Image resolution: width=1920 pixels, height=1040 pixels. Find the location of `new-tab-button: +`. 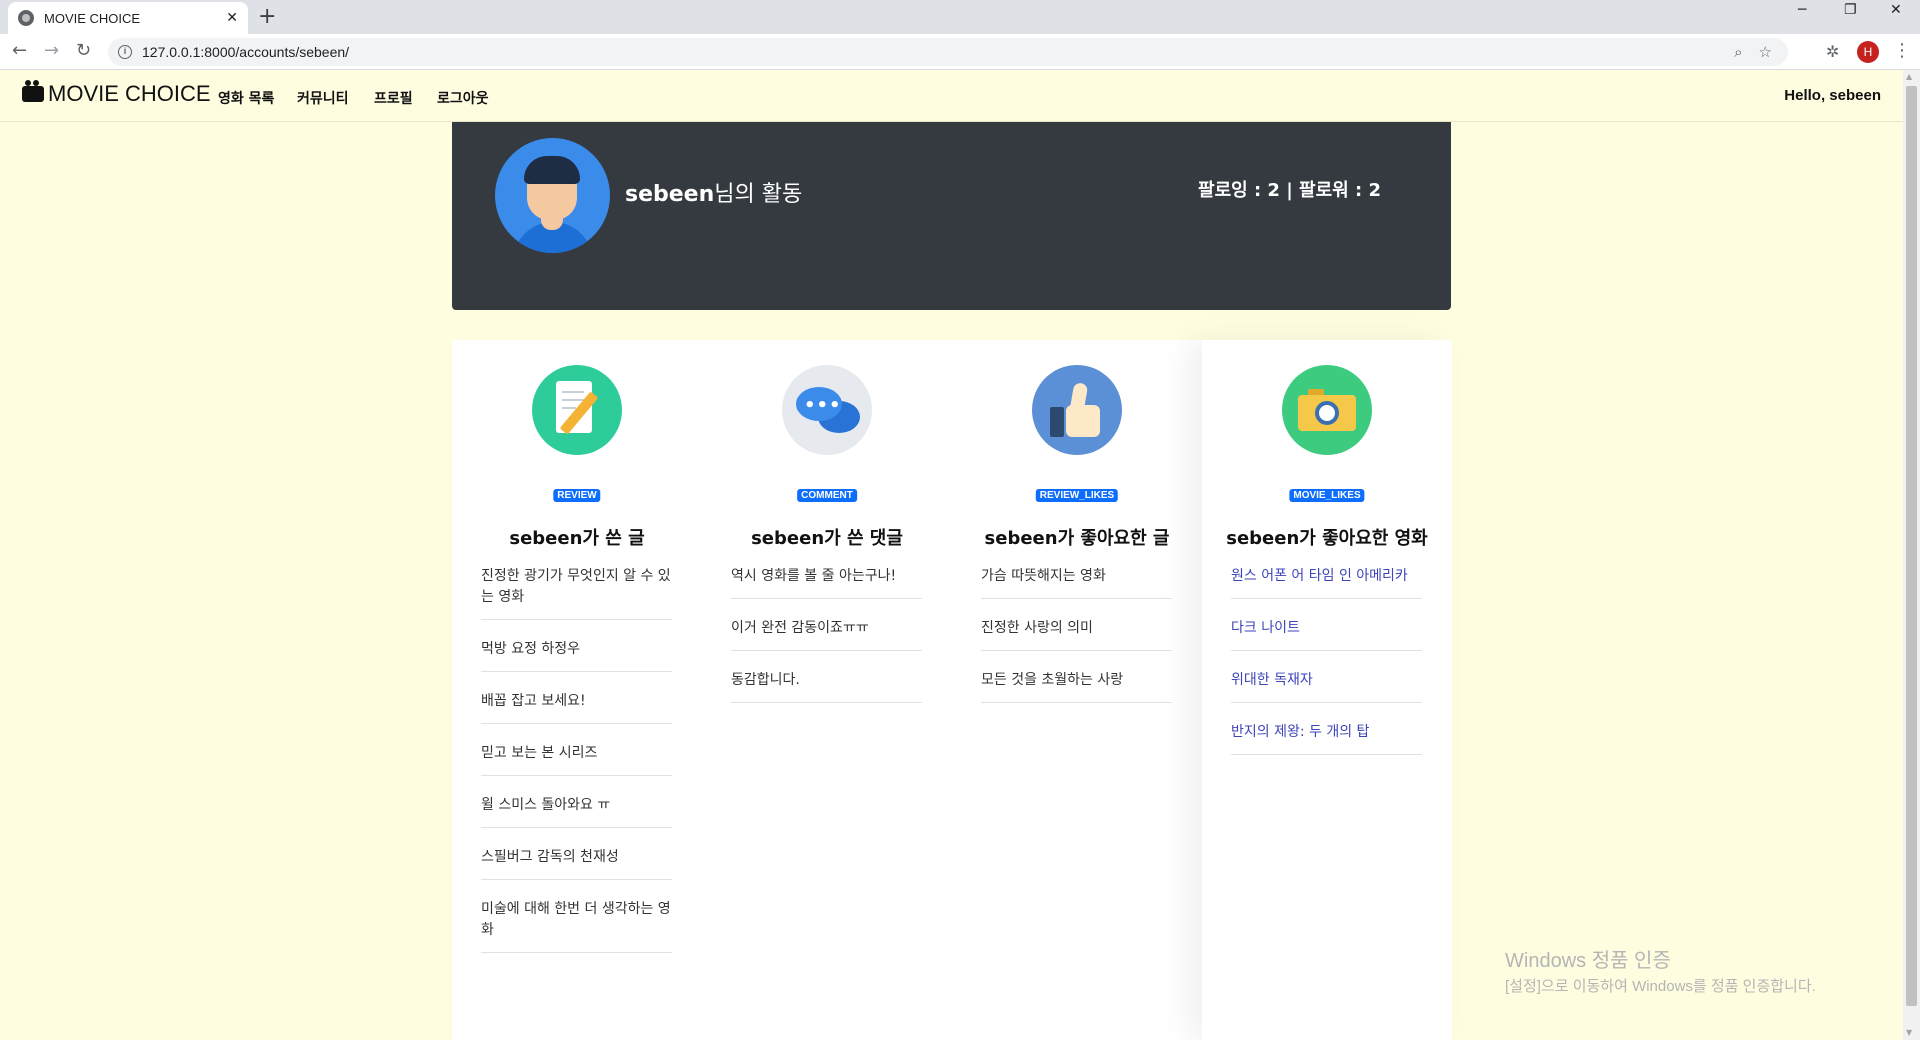

new-tab-button: + is located at coordinates (267, 16).